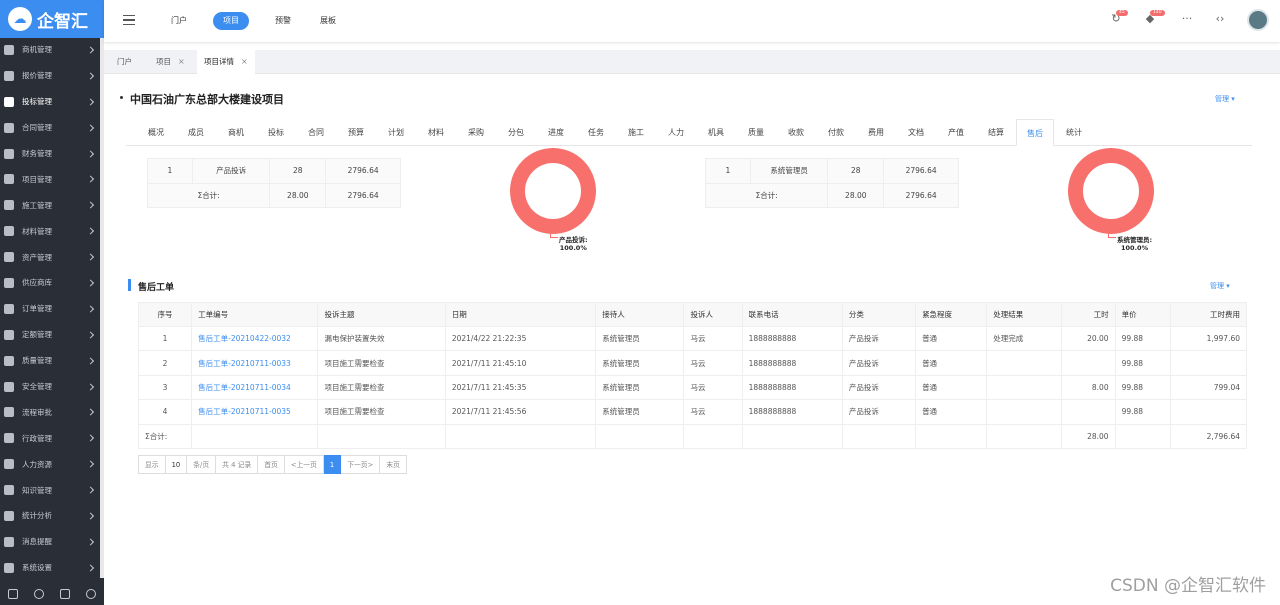  I want to click on subtab: 概况, so click(156, 132).